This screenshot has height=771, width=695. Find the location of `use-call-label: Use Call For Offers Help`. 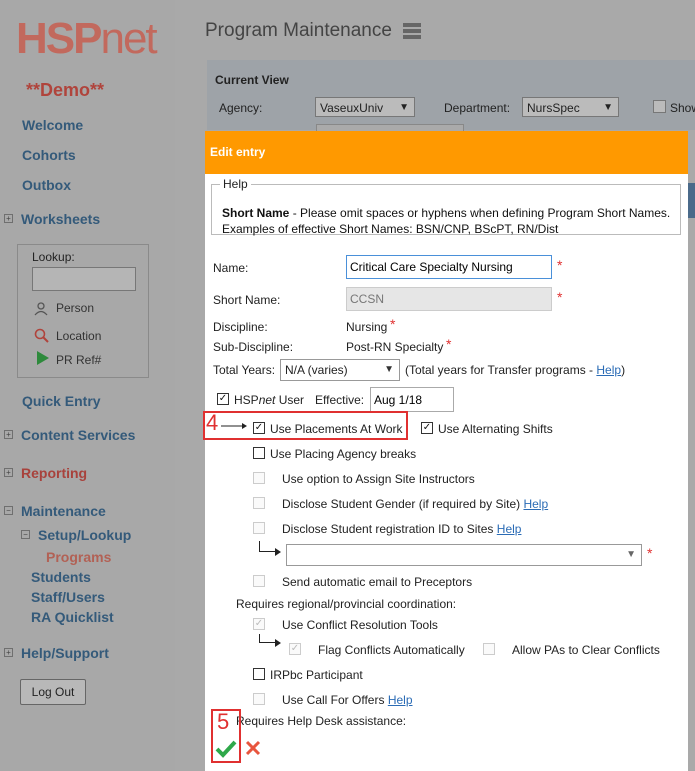

use-call-label: Use Call For Offers Help is located at coordinates (347, 700).